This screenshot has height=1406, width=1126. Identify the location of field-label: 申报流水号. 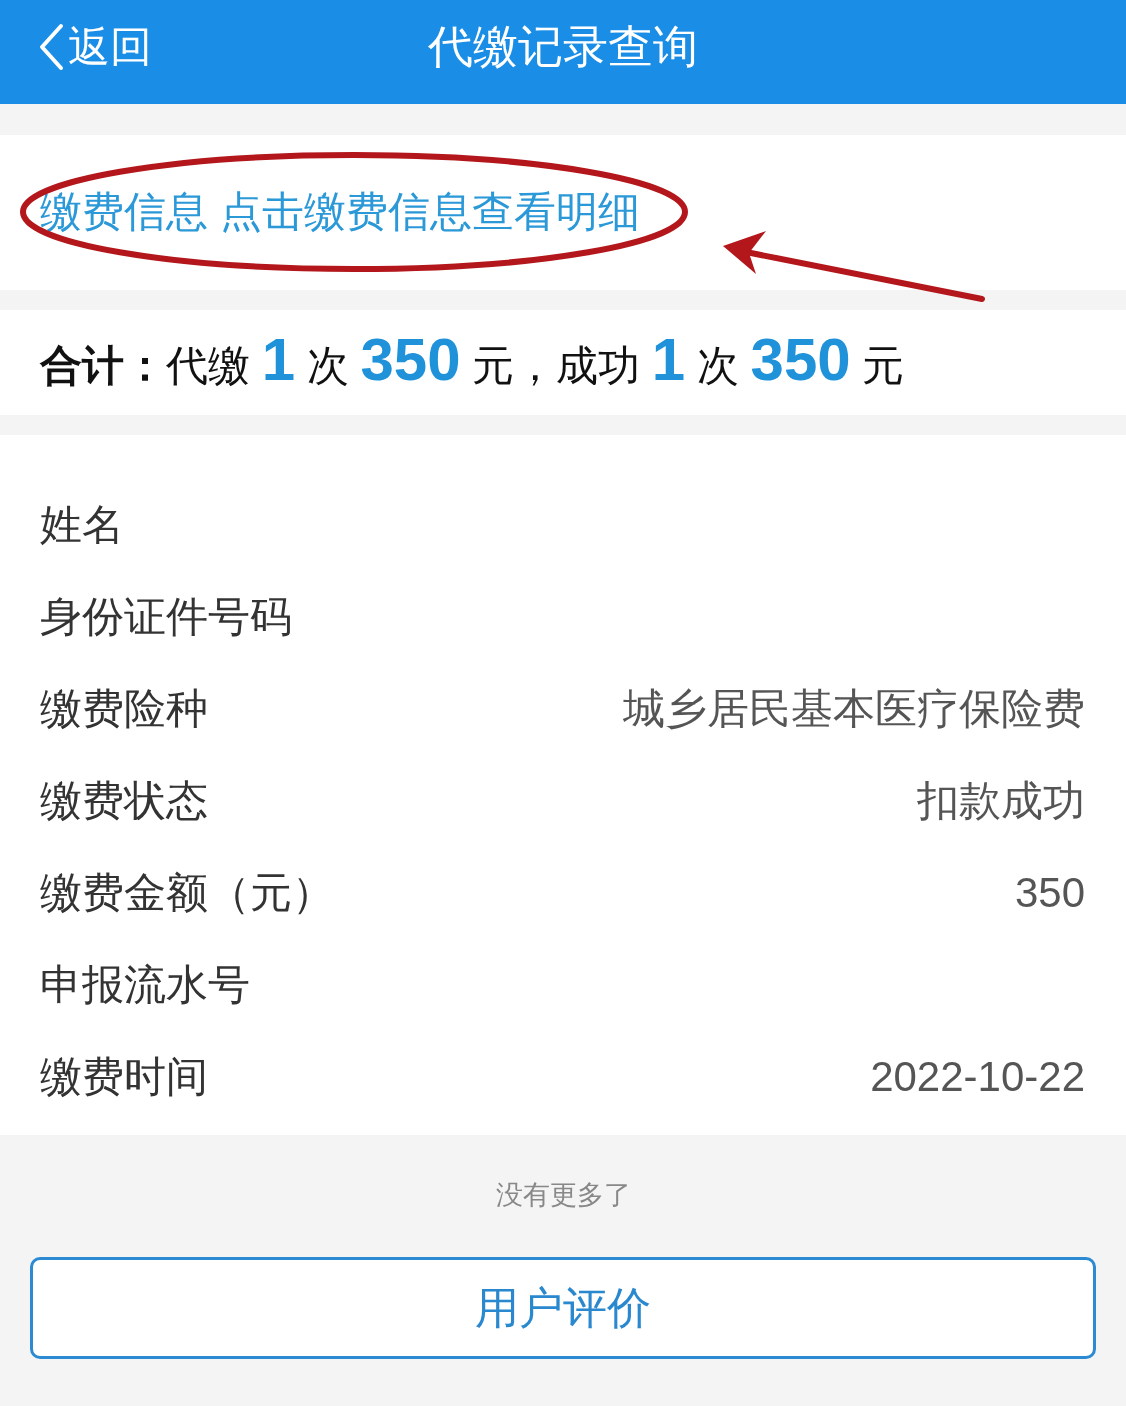
(145, 984).